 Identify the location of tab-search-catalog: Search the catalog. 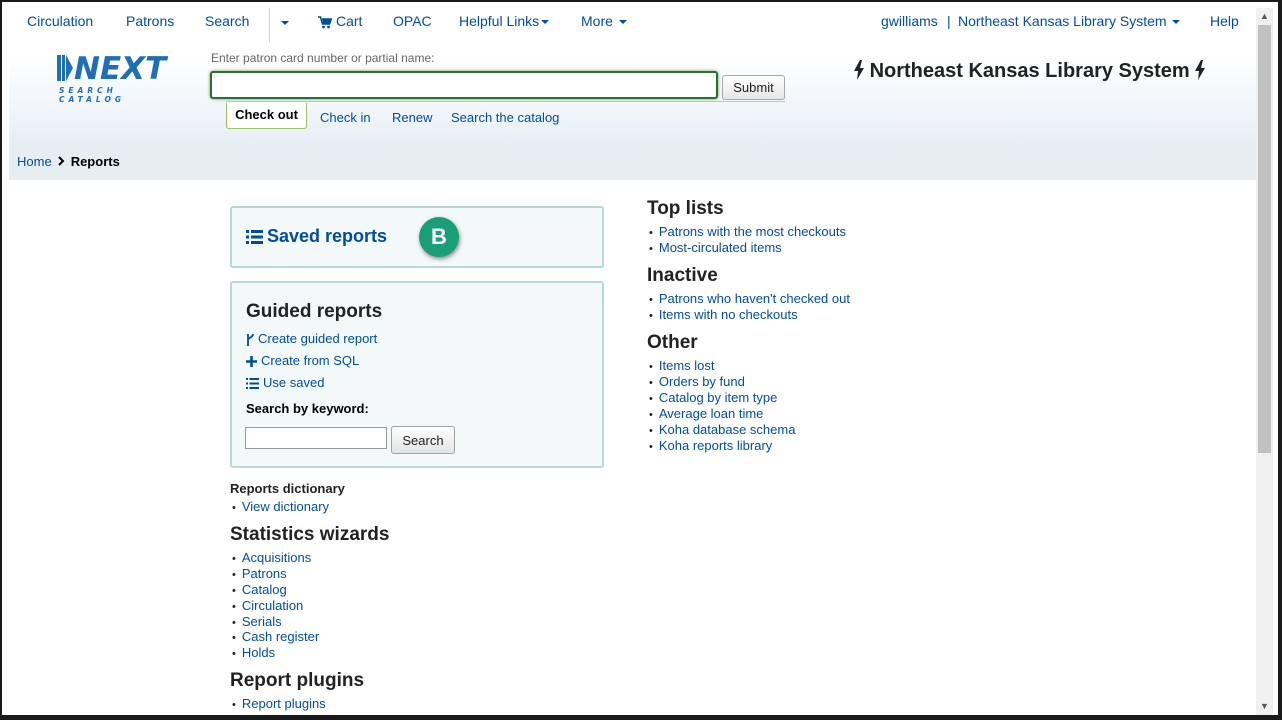
(505, 117).